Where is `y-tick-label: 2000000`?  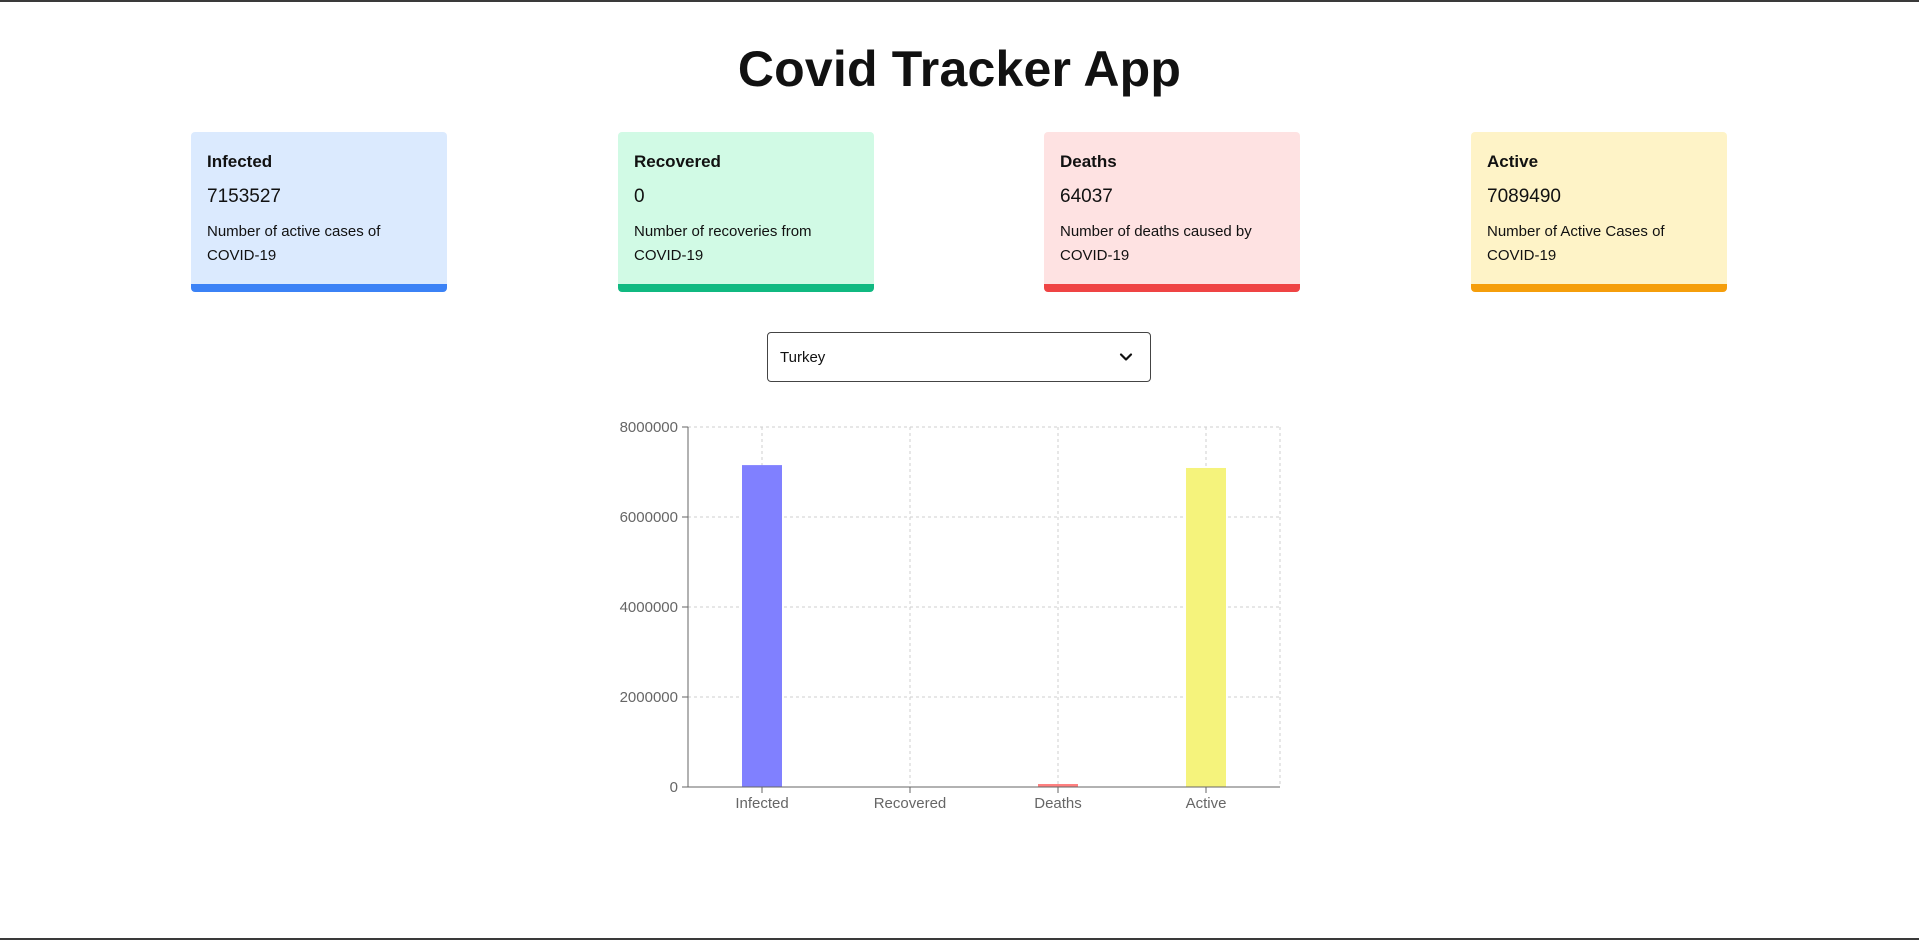
y-tick-label: 2000000 is located at coordinates (649, 697).